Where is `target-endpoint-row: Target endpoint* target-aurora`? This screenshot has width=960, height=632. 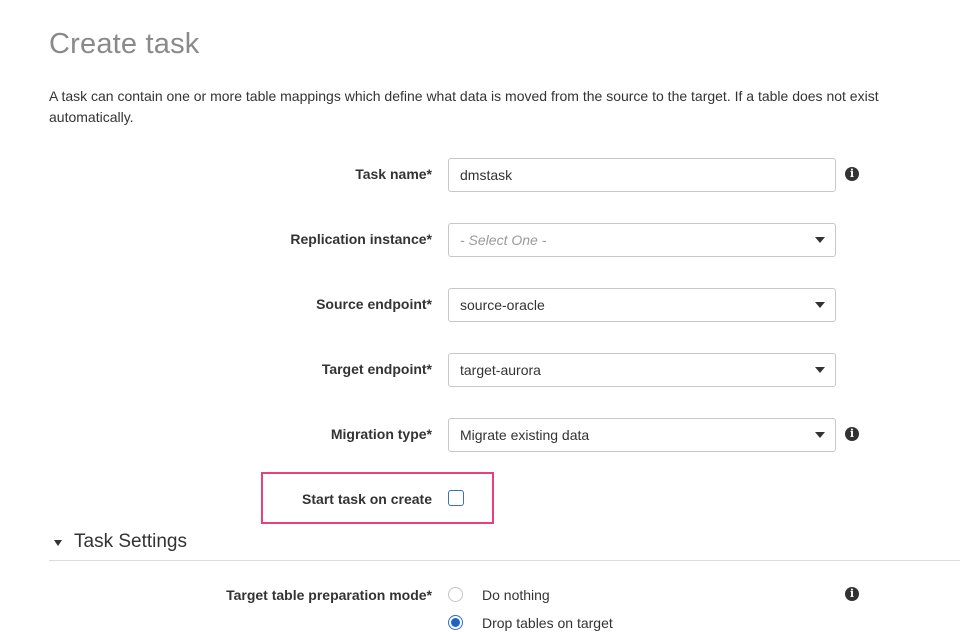
target-endpoint-row: Target endpoint* target-aurora is located at coordinates (480, 370).